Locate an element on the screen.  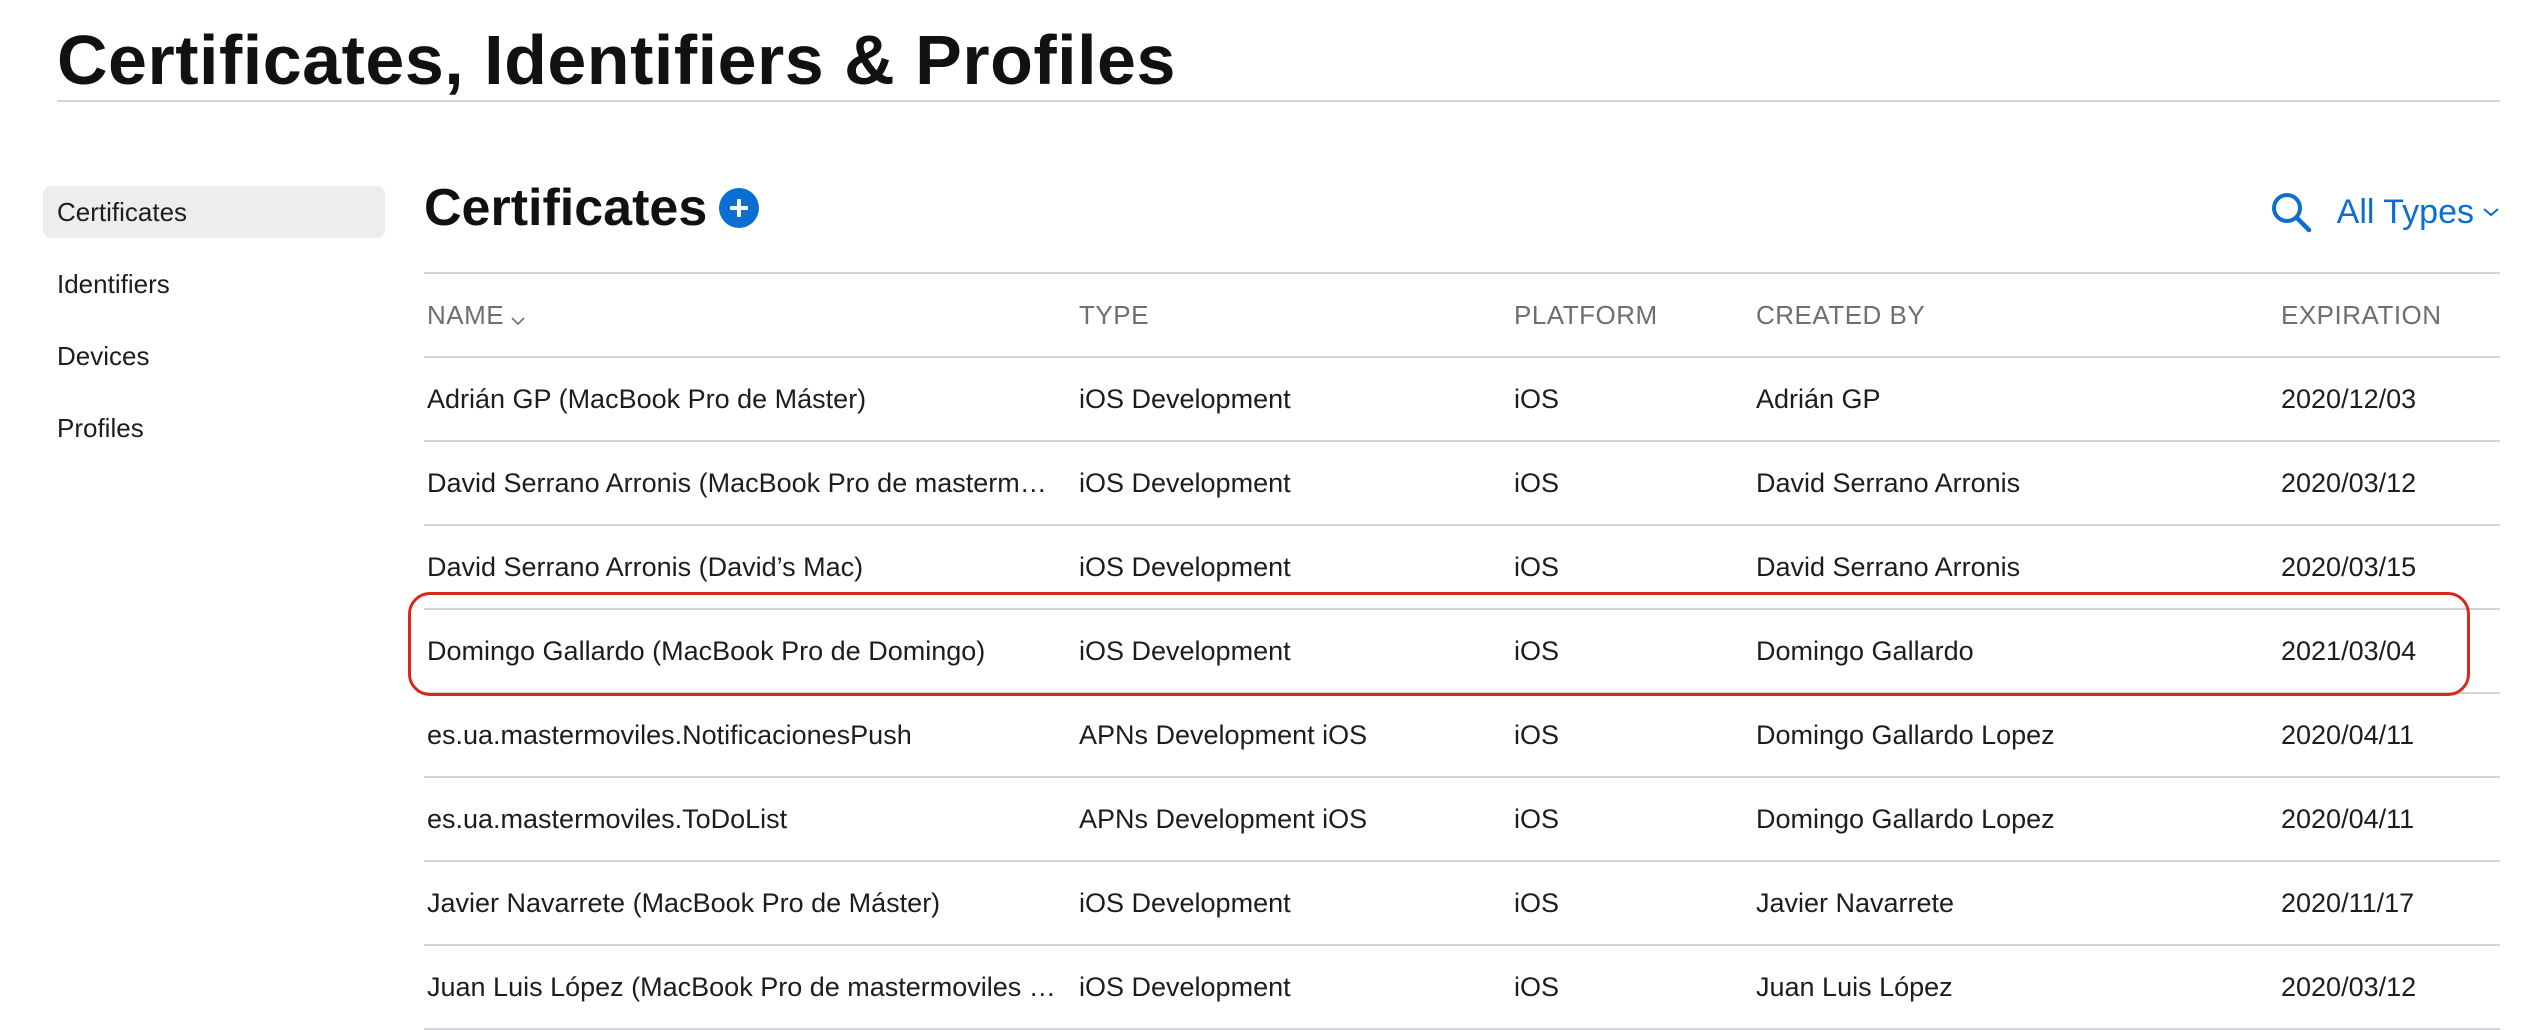
column-header-name: NAME is located at coordinates (742, 316).